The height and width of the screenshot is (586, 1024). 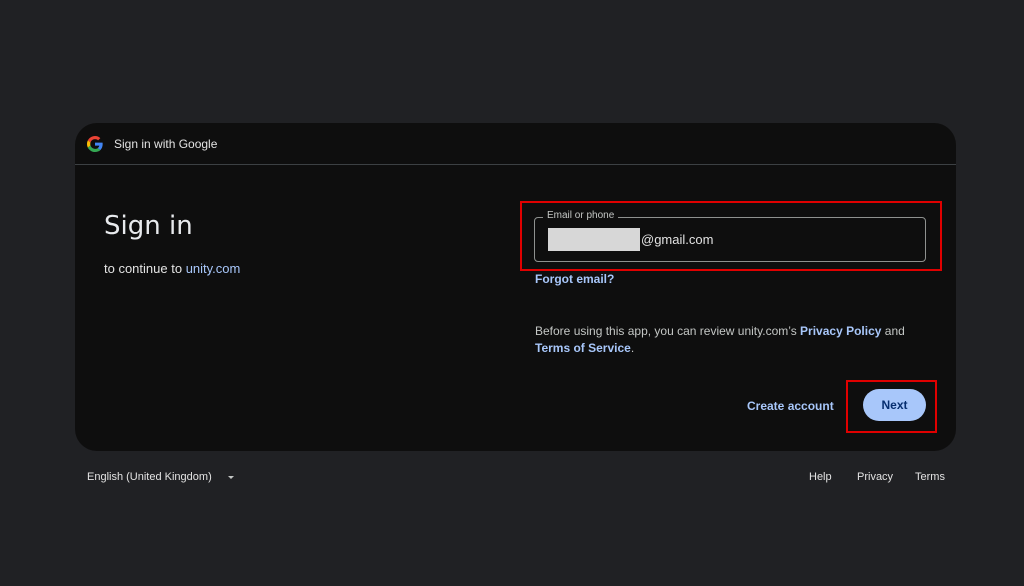 What do you see at coordinates (95, 144) in the screenshot?
I see `google-logo-icon` at bounding box center [95, 144].